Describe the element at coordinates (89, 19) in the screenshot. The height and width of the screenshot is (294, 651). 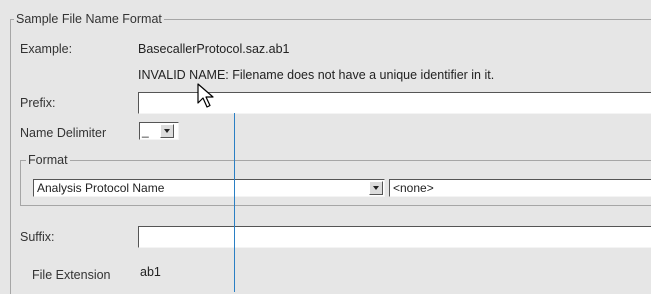
I see `group-title: Sample File Name Format` at that location.